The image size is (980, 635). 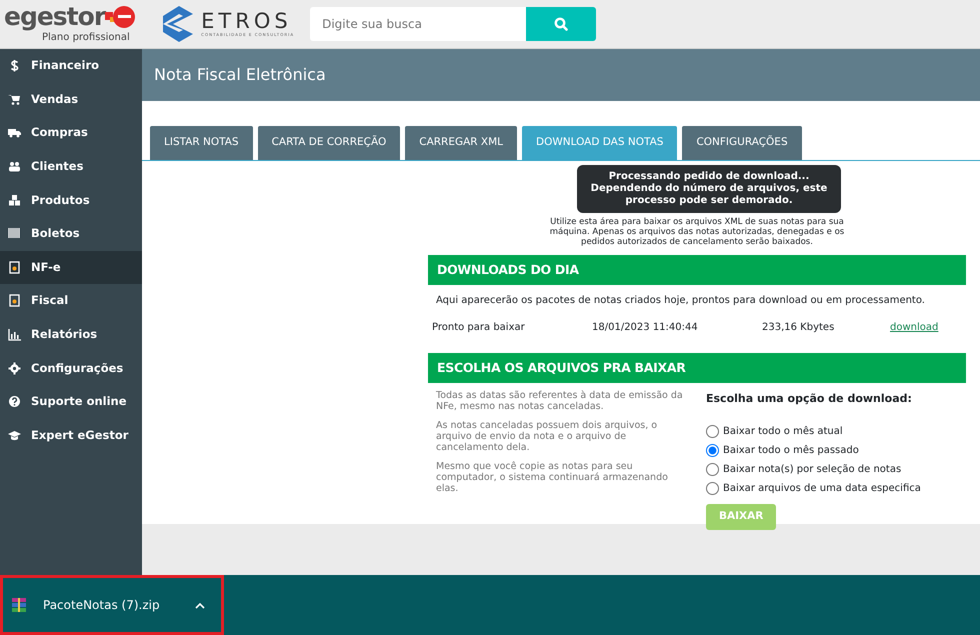 I want to click on brand-name: egestor, so click(x=55, y=16).